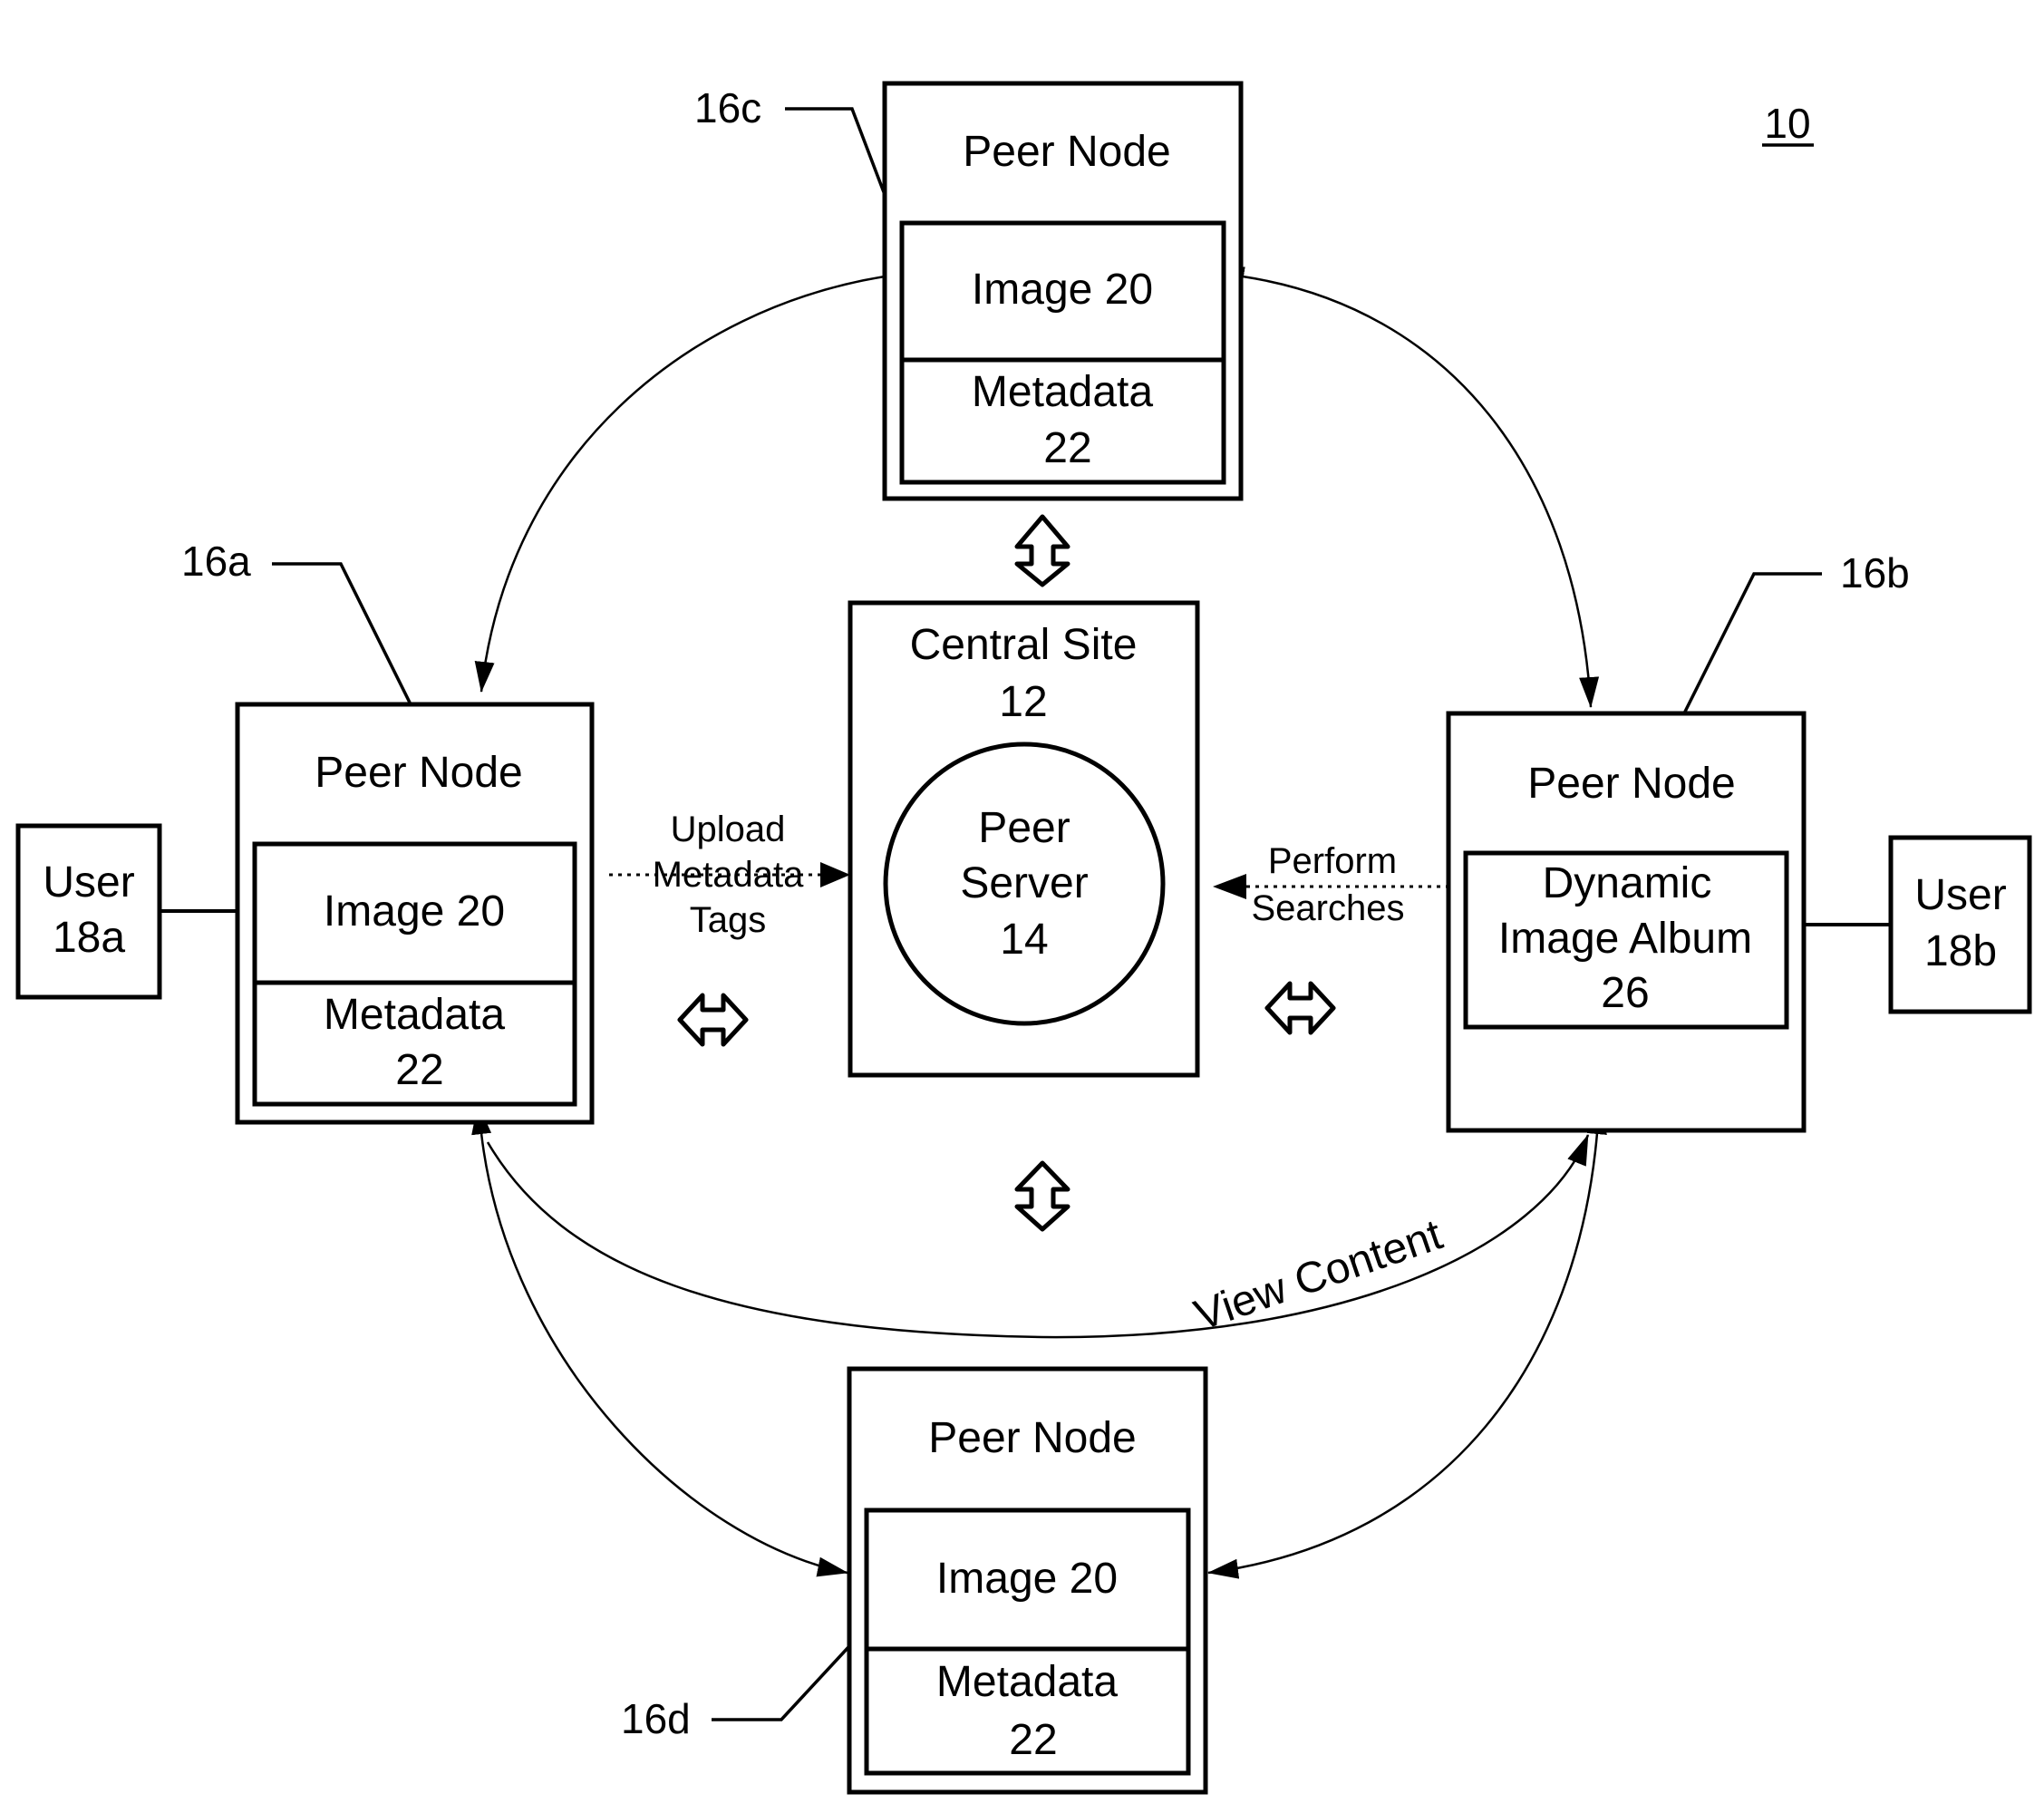 The height and width of the screenshot is (1813, 2044). I want to click on peer-server-line1: Peer, so click(1024, 828).